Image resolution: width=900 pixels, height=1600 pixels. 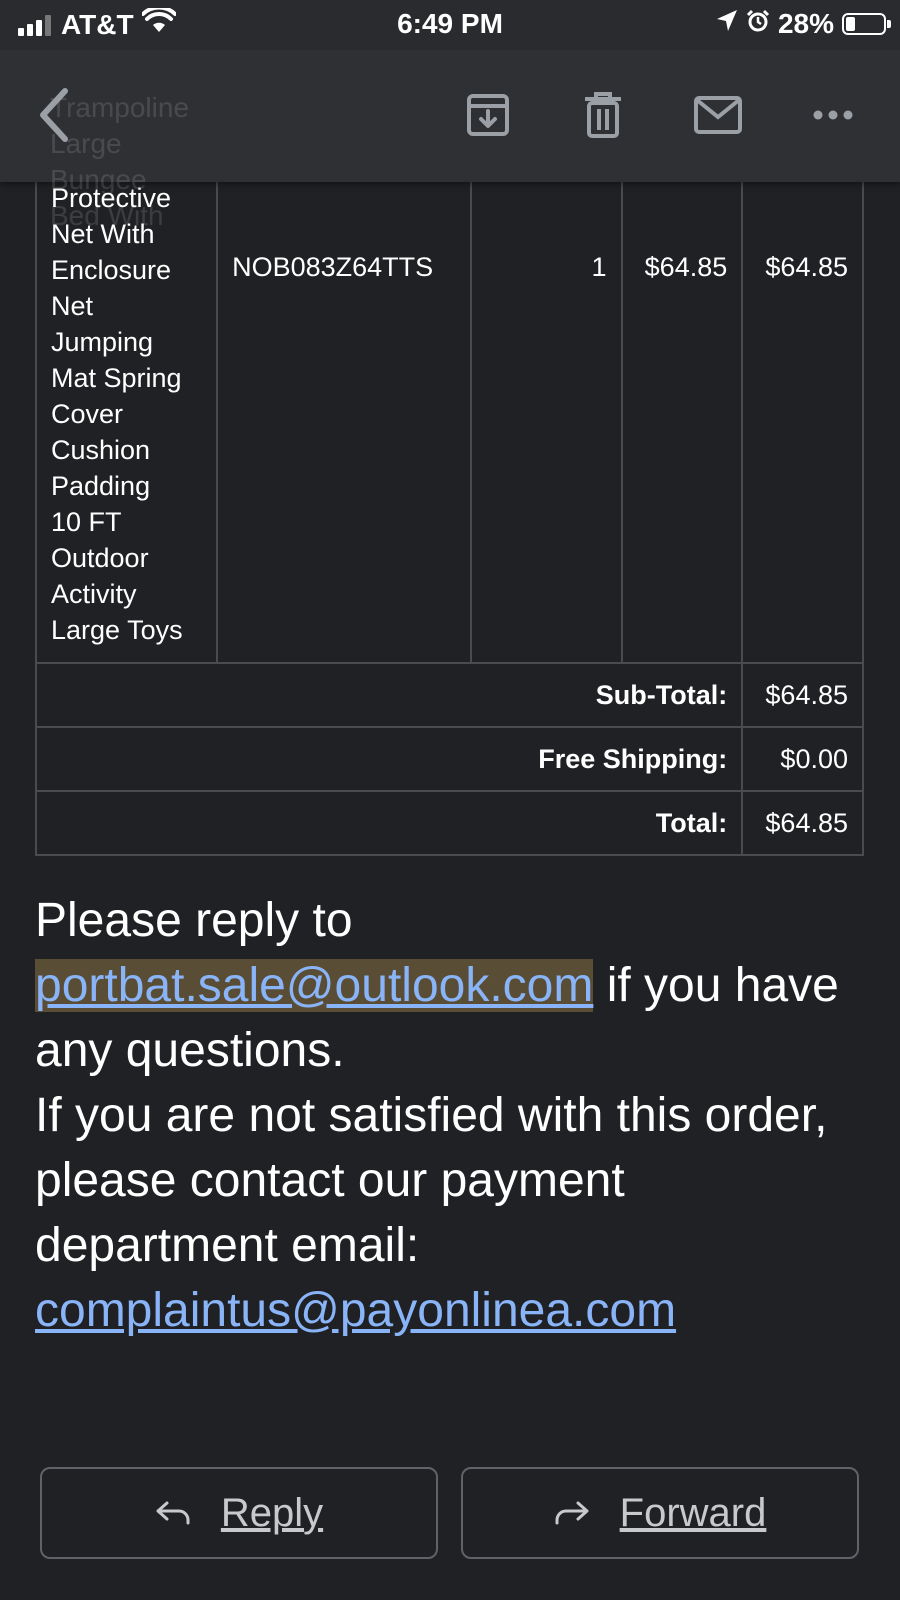 I want to click on back-button, so click(x=55, y=115).